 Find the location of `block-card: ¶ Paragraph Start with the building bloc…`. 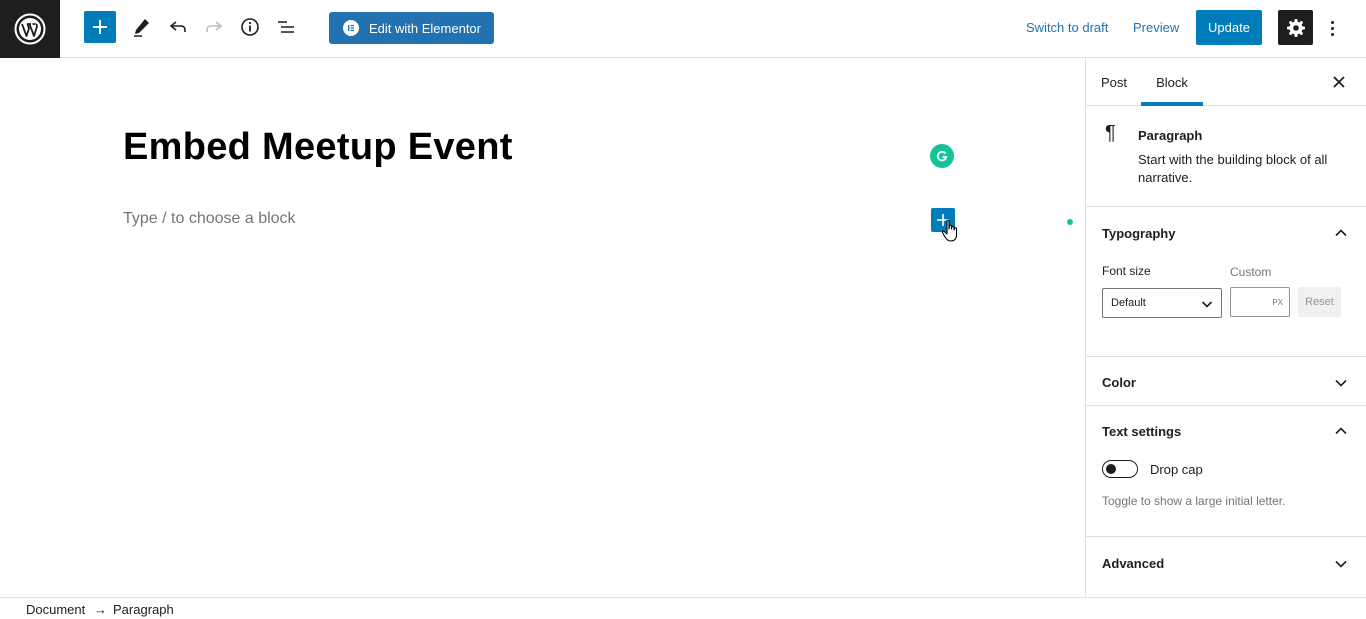

block-card: ¶ Paragraph Start with the building bloc… is located at coordinates (1226, 156).